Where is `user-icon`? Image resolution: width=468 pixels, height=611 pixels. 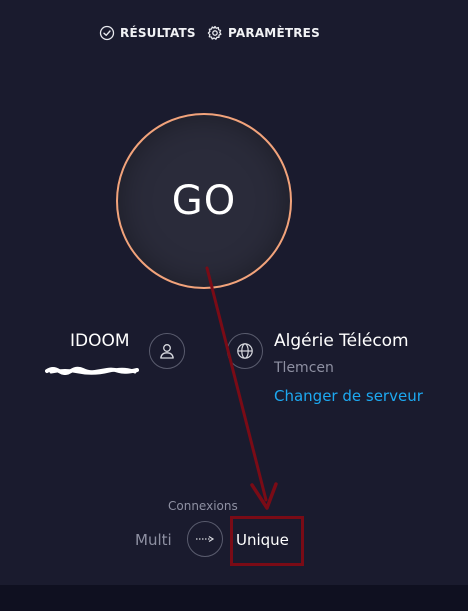 user-icon is located at coordinates (167, 351).